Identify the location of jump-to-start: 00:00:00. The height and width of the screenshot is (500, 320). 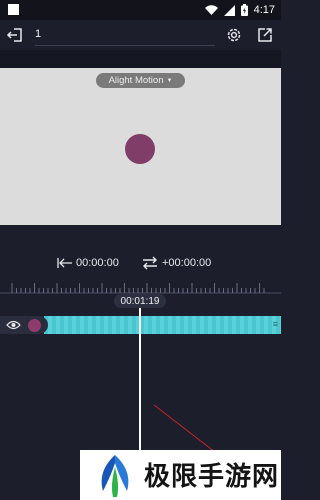
(88, 263).